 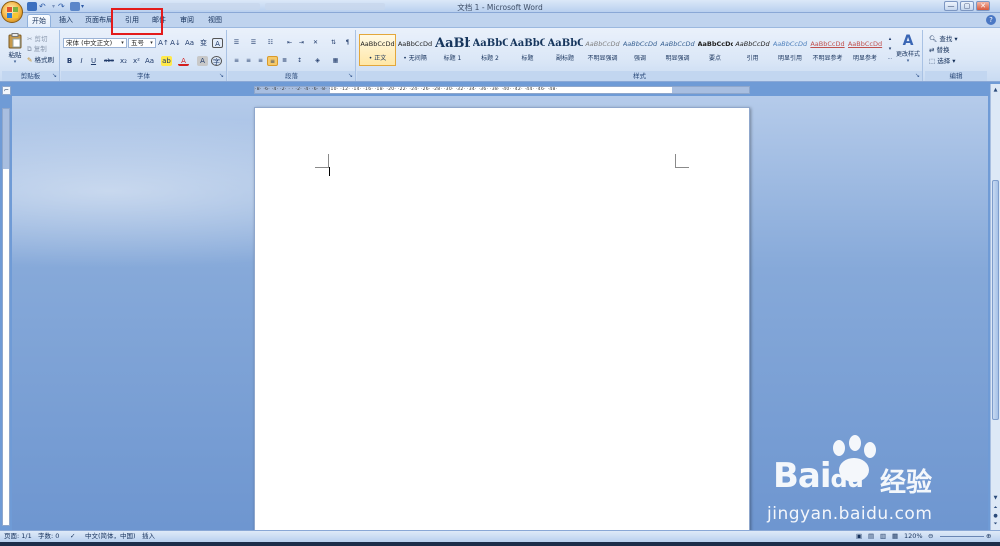 What do you see at coordinates (260, 61) in the screenshot?
I see `align-right-button: ≡` at bounding box center [260, 61].